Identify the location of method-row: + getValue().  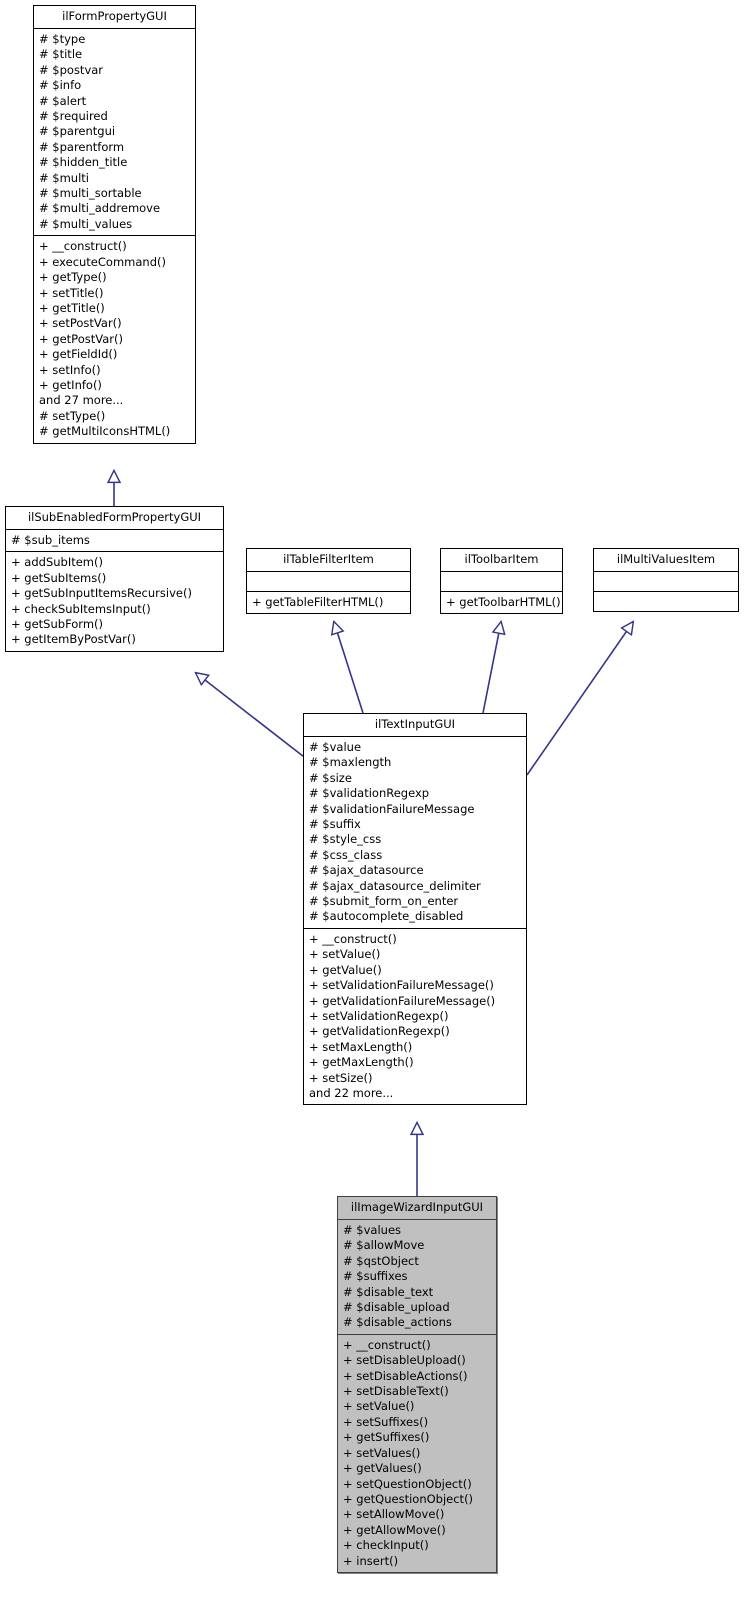
(345, 969).